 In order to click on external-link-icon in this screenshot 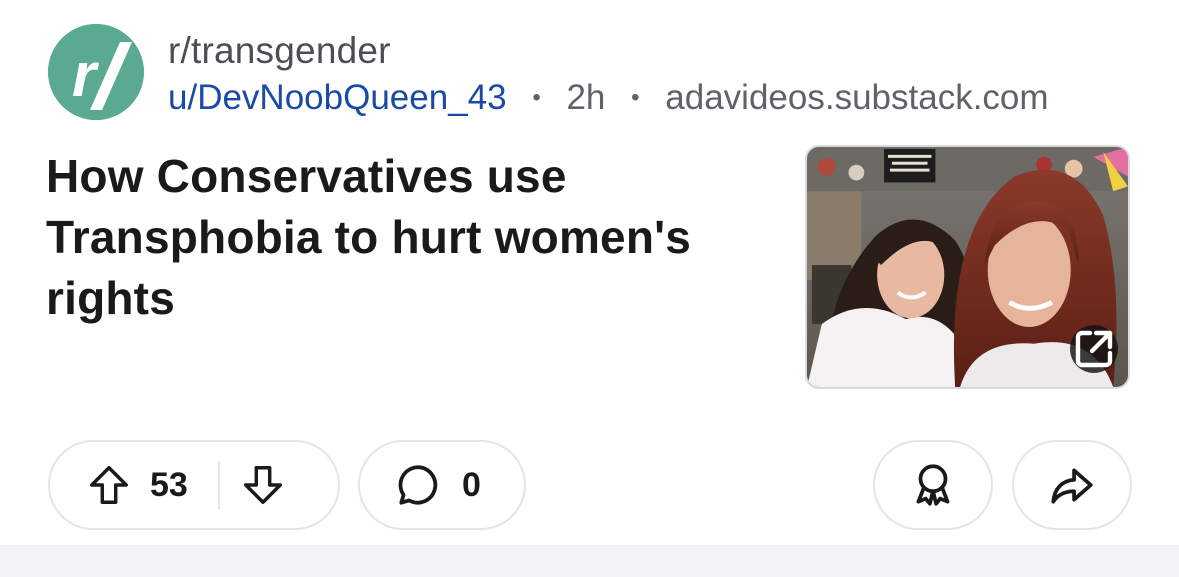, I will do `click(1094, 349)`.